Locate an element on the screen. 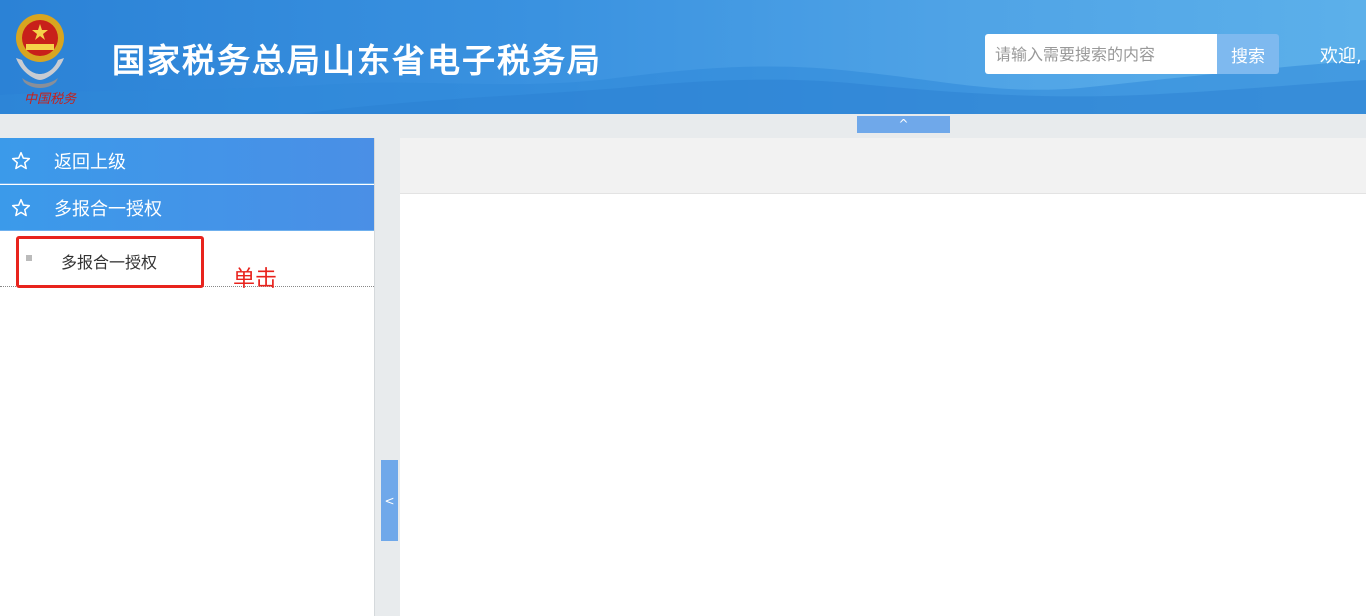 The image size is (1366, 616). tax-emblem-logo: 中国税务 is located at coordinates (52, 58).